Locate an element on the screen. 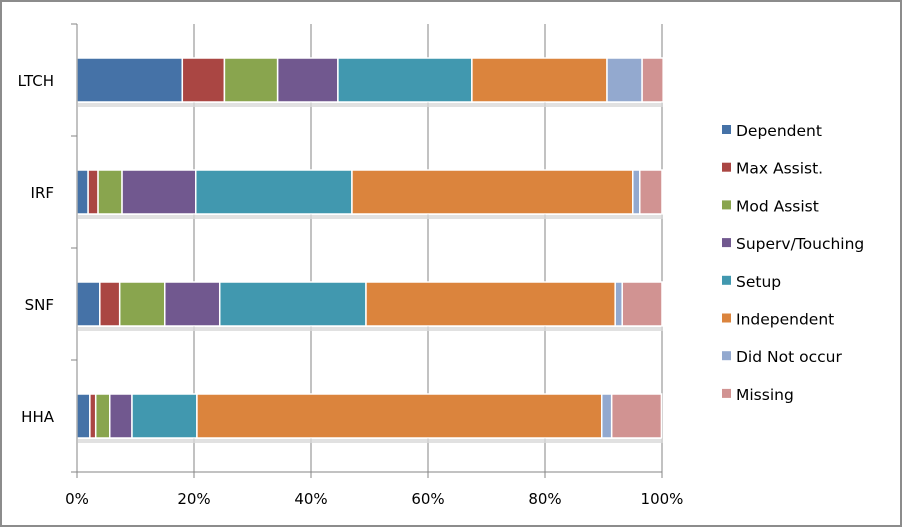  legend-label: Dependent is located at coordinates (779, 131).